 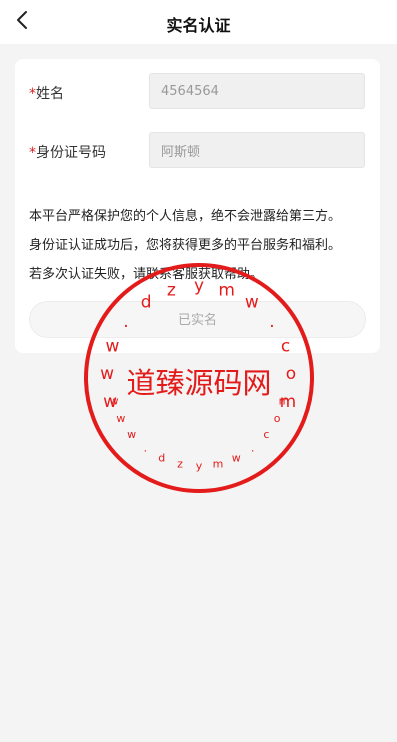 I want to click on watermark-center-text: 道臻源码网, so click(x=198, y=383).